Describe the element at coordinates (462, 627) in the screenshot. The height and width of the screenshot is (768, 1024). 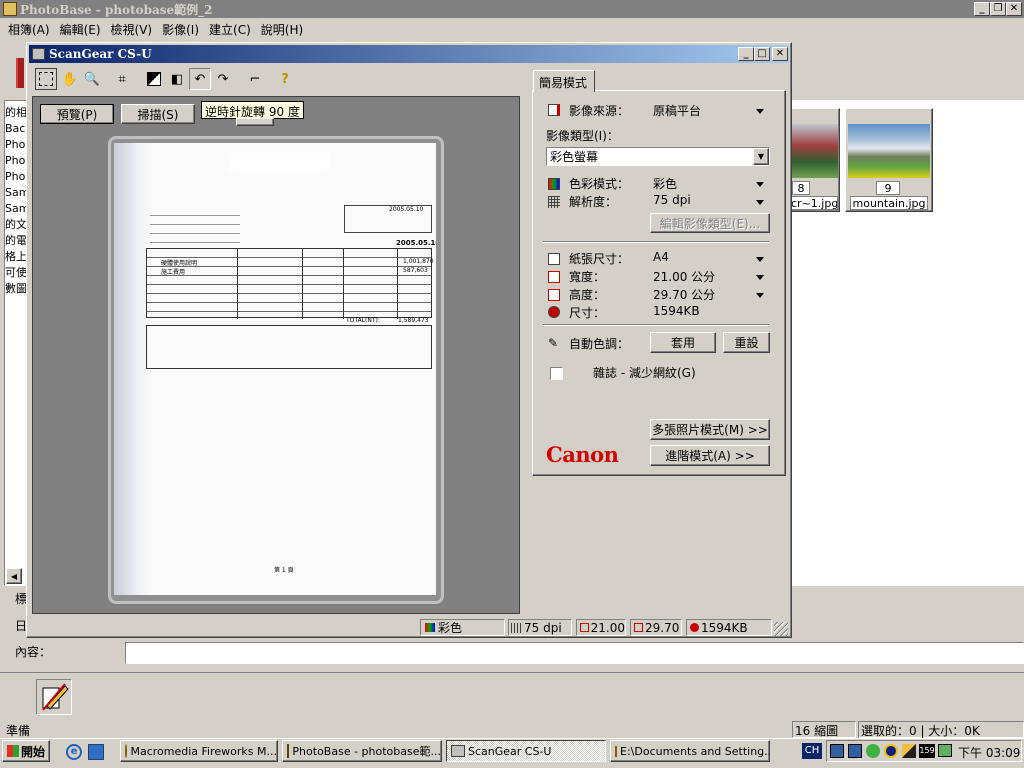
I see `status-color: 彩色` at that location.